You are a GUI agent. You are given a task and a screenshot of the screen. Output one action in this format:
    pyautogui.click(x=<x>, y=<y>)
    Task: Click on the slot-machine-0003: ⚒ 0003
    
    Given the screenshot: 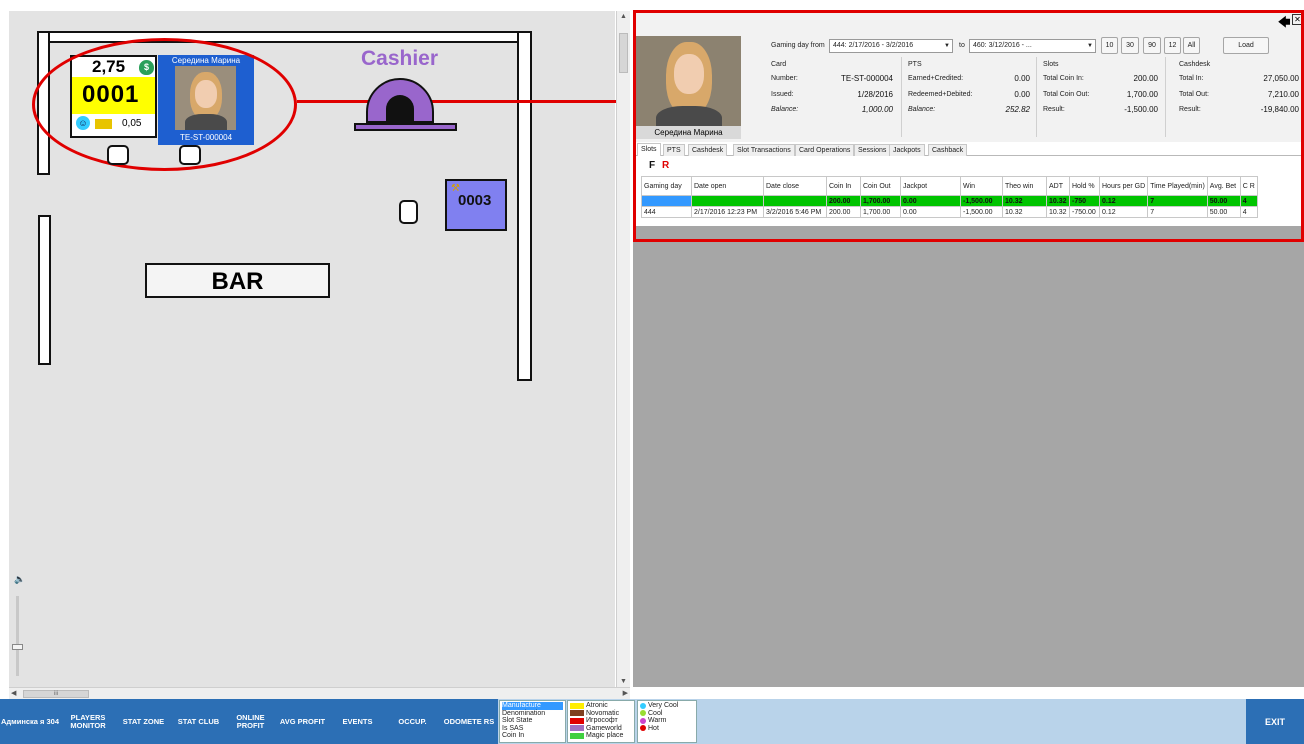 What is the action you would take?
    pyautogui.click(x=476, y=205)
    